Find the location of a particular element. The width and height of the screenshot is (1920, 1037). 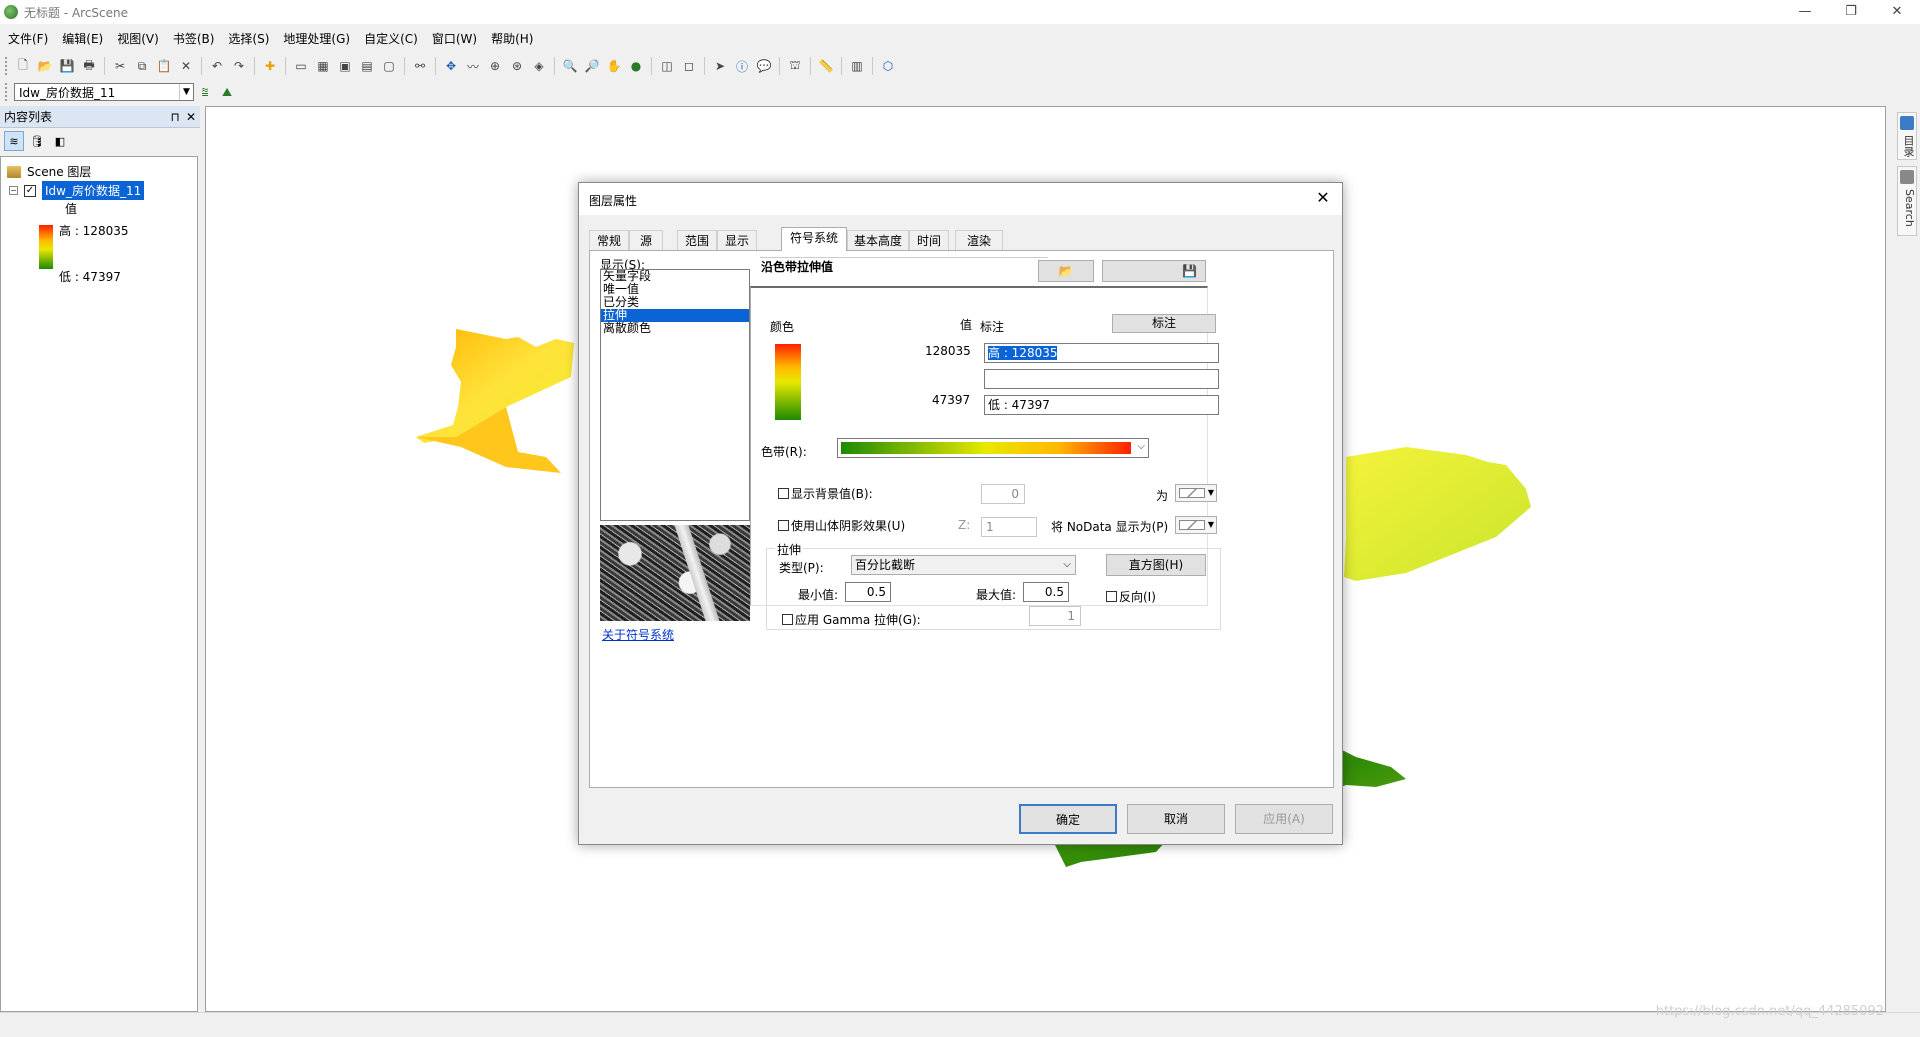

menu-customize: 自定义(C) is located at coordinates (391, 39).